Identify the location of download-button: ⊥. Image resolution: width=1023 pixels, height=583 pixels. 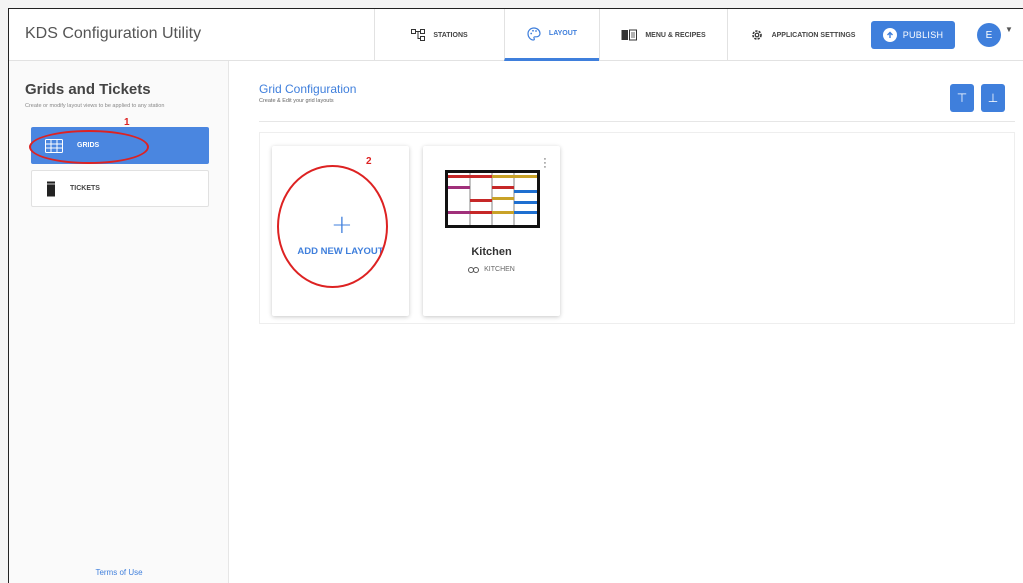
(993, 98).